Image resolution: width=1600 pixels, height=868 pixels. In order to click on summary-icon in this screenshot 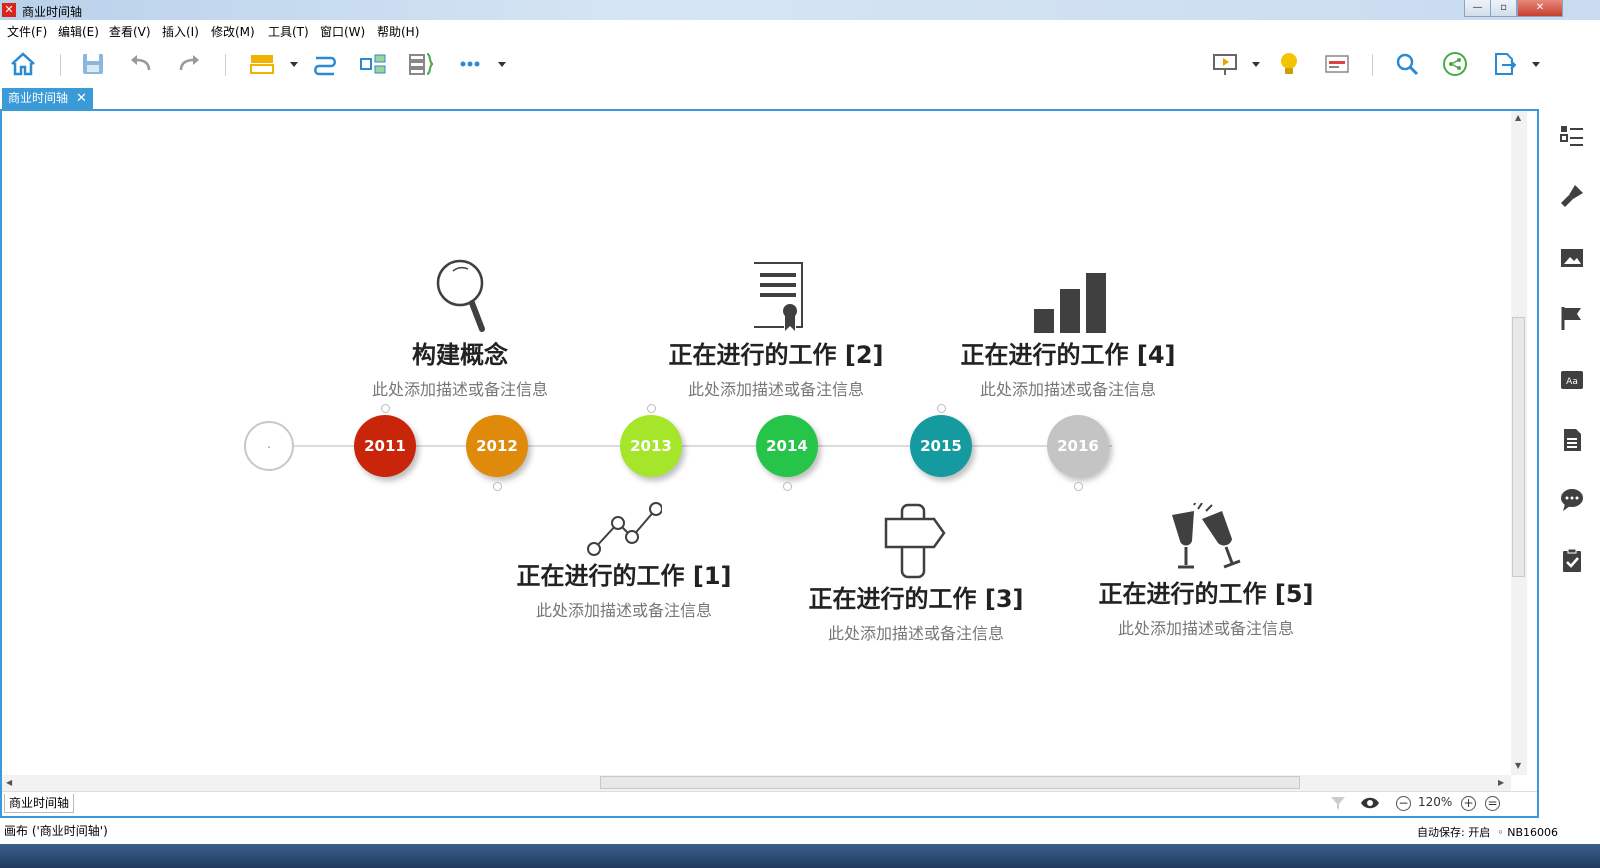, I will do `click(373, 64)`.